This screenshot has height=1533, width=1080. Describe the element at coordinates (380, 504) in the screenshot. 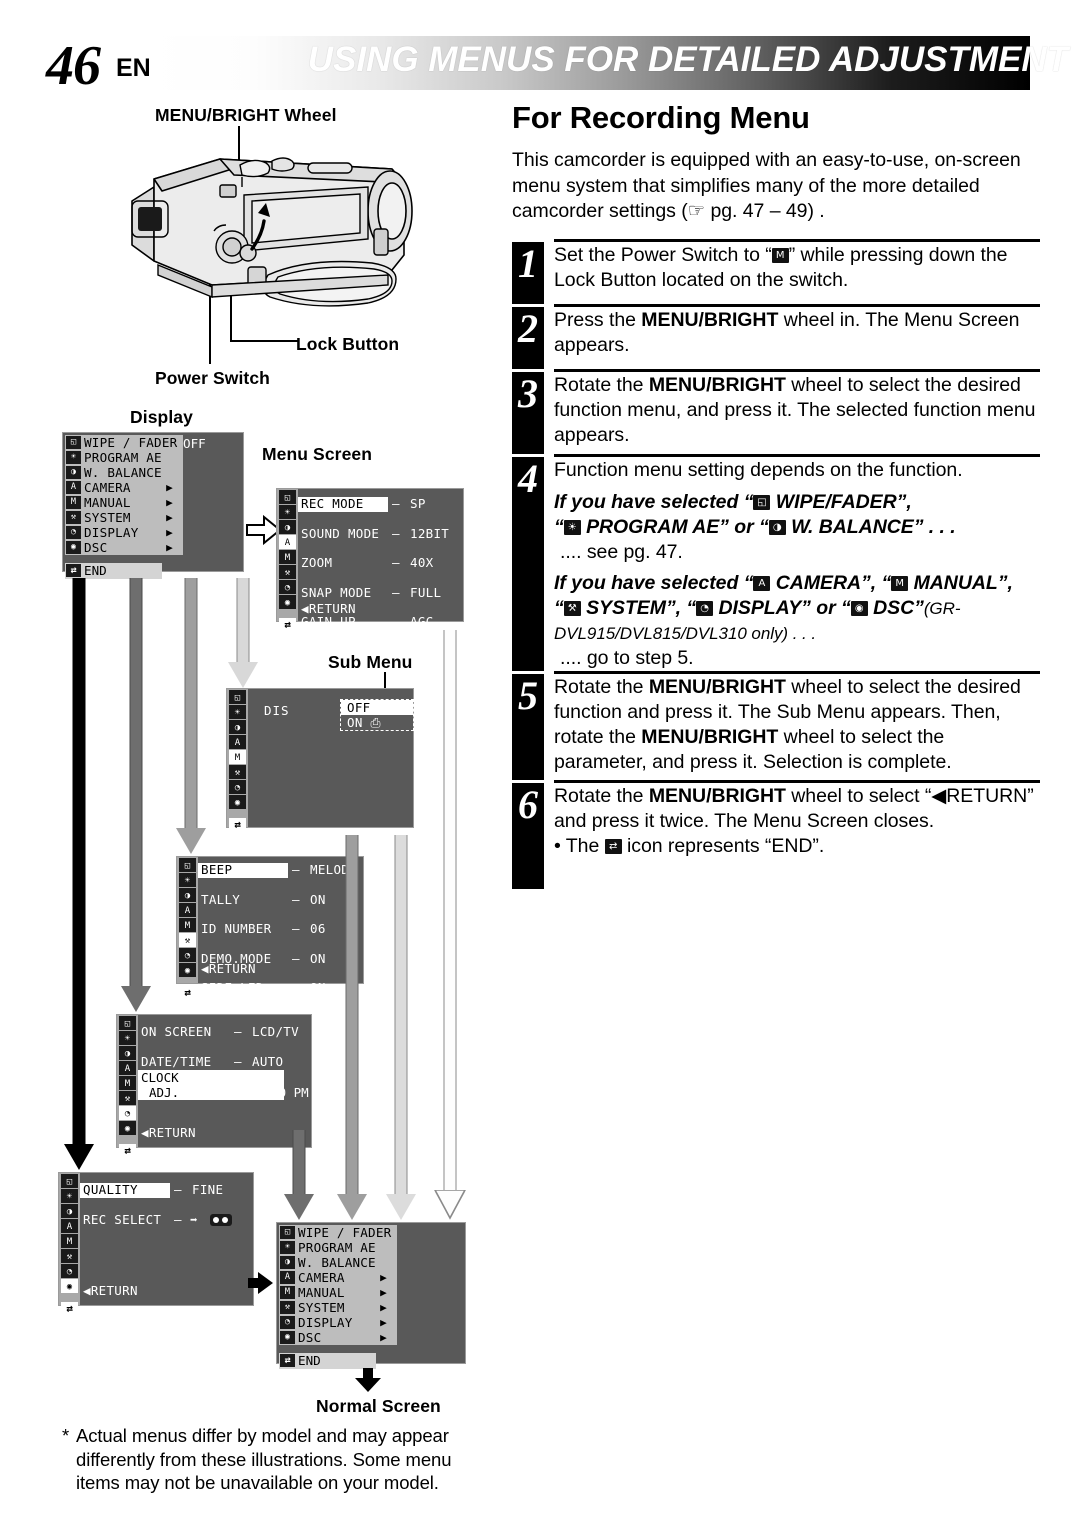

I see `table-row: REC MODE – SP` at that location.